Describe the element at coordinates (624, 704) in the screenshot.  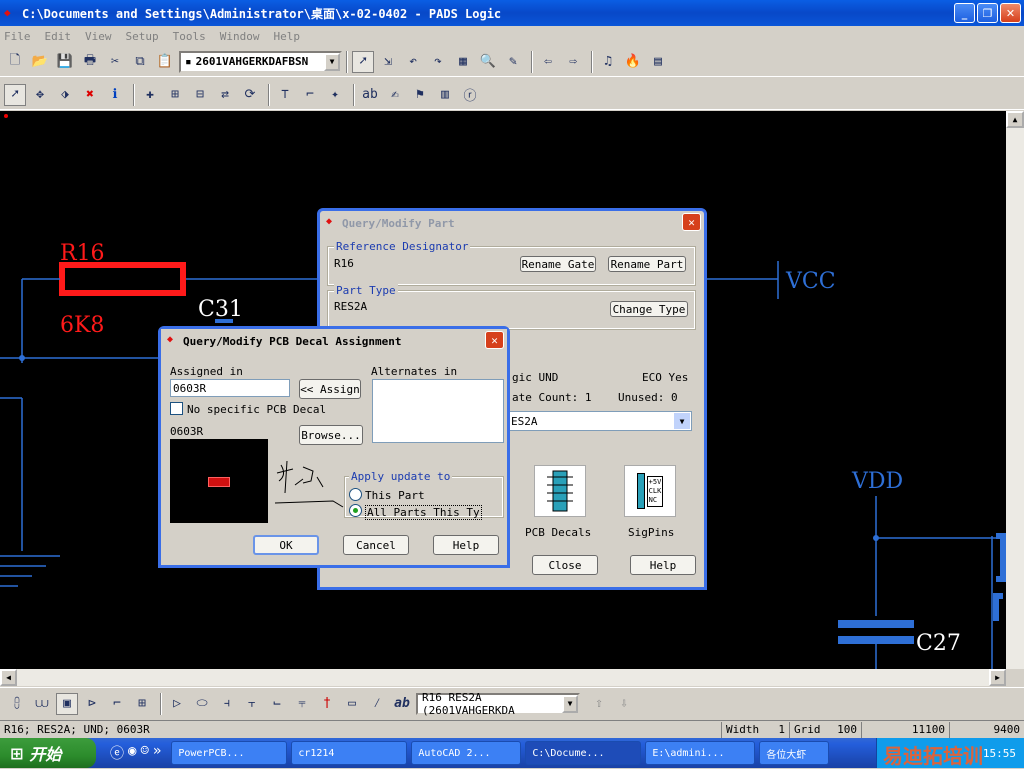
I see `arrow-down-icon: ⇩` at that location.